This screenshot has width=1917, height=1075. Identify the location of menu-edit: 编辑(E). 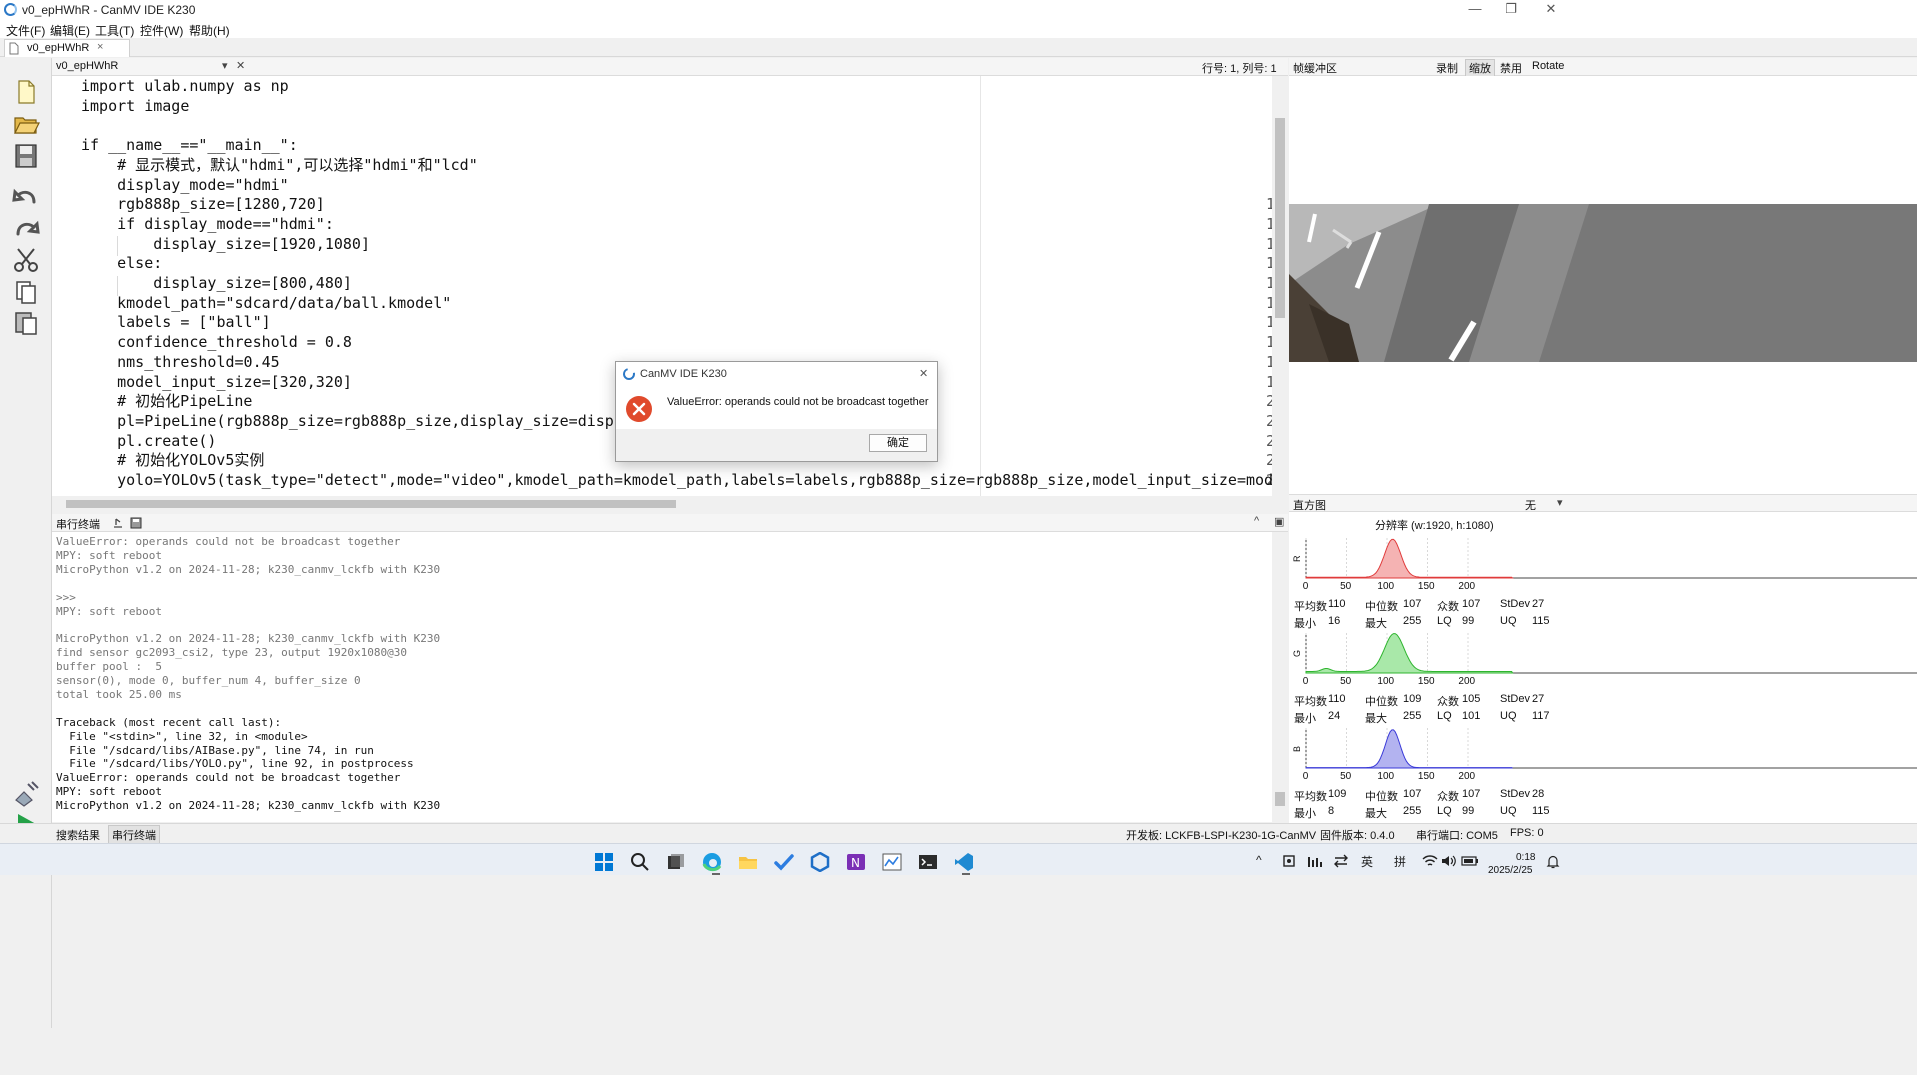
(70, 30).